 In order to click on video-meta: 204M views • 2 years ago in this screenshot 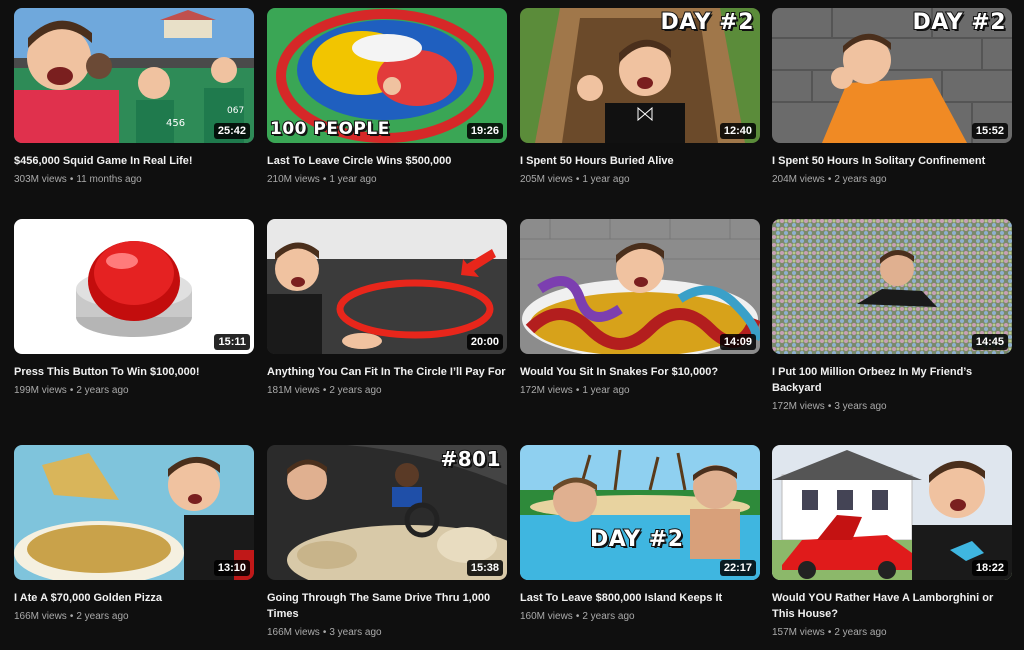, I will do `click(892, 180)`.